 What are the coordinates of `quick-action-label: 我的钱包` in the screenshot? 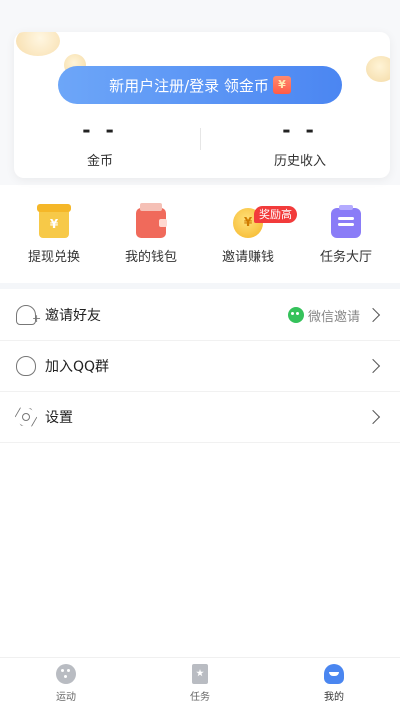 It's located at (150, 257).